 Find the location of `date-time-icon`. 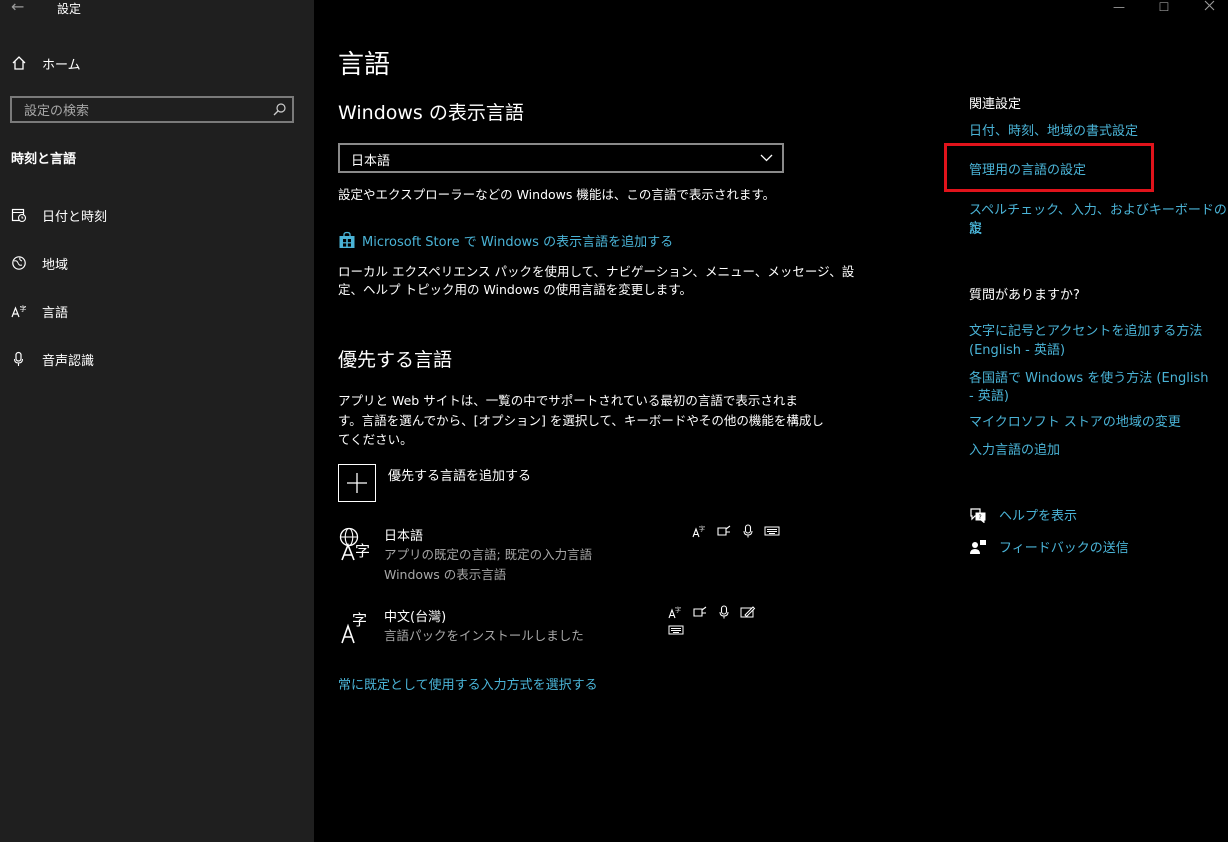

date-time-icon is located at coordinates (19, 215).